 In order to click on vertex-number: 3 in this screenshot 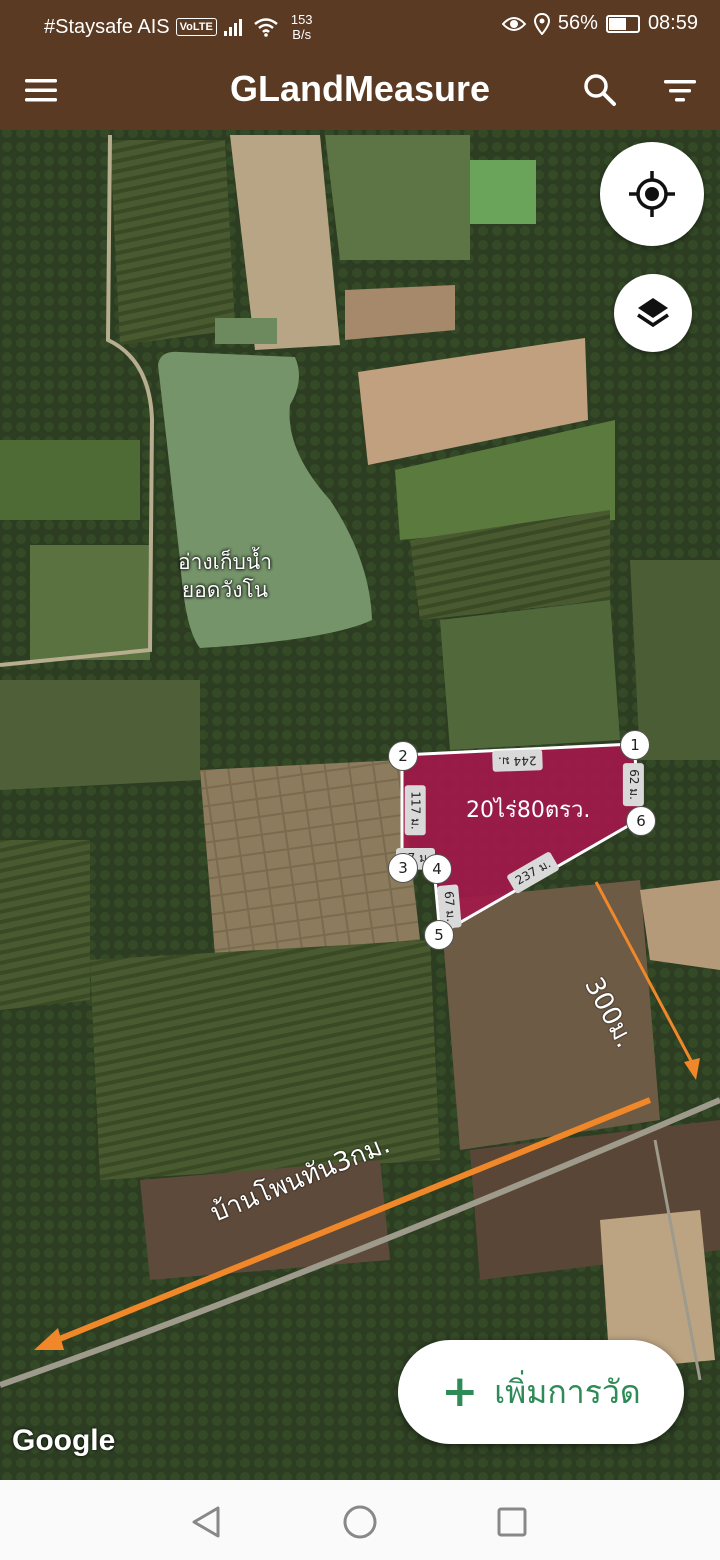, I will do `click(403, 868)`.